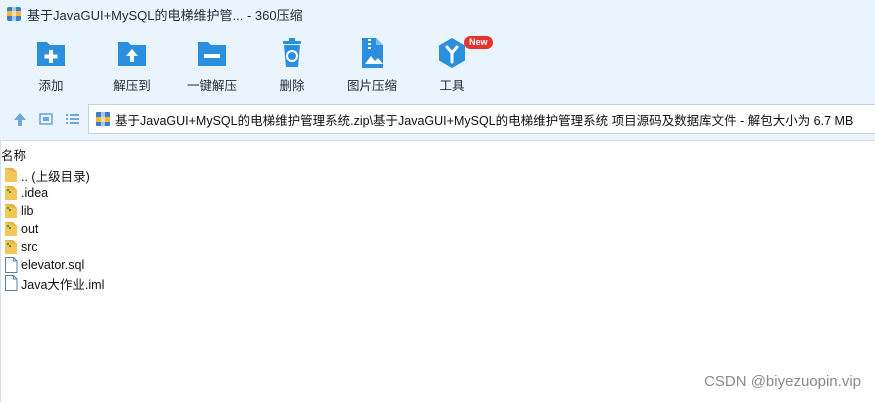 The height and width of the screenshot is (402, 875). Describe the element at coordinates (437, 247) in the screenshot. I see `list-item-src: src` at that location.